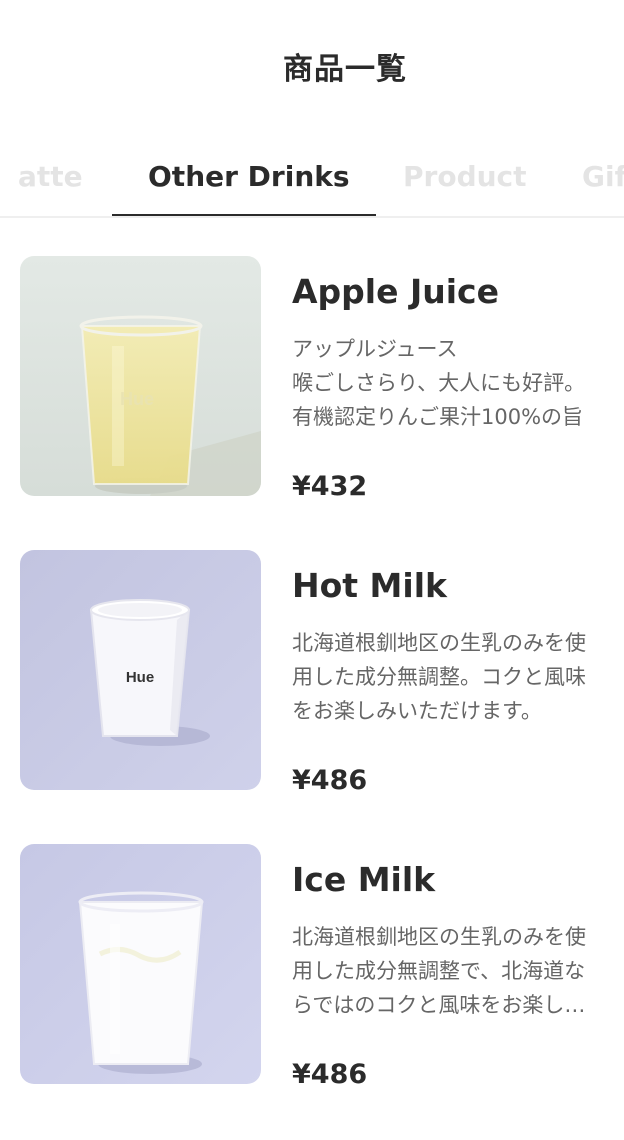 The width and height of the screenshot is (624, 1140). I want to click on product-name: Apple Juice, so click(395, 291).